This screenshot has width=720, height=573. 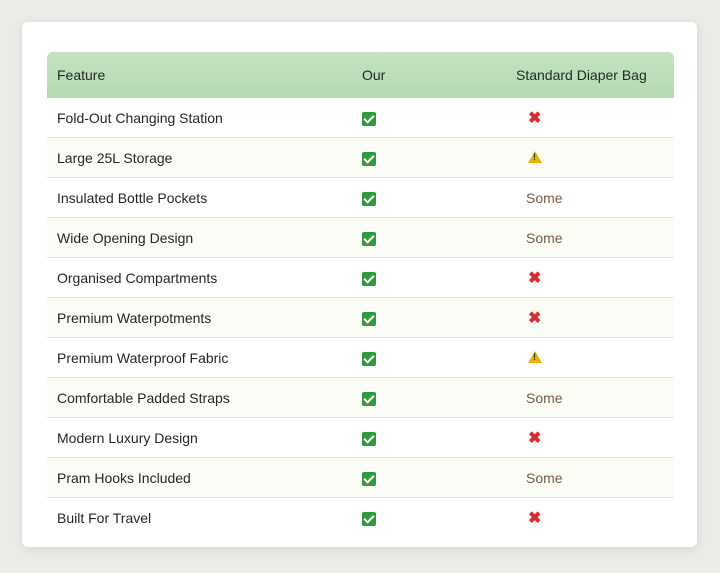 I want to click on feature-name: Premium Waterpotments, so click(x=134, y=317).